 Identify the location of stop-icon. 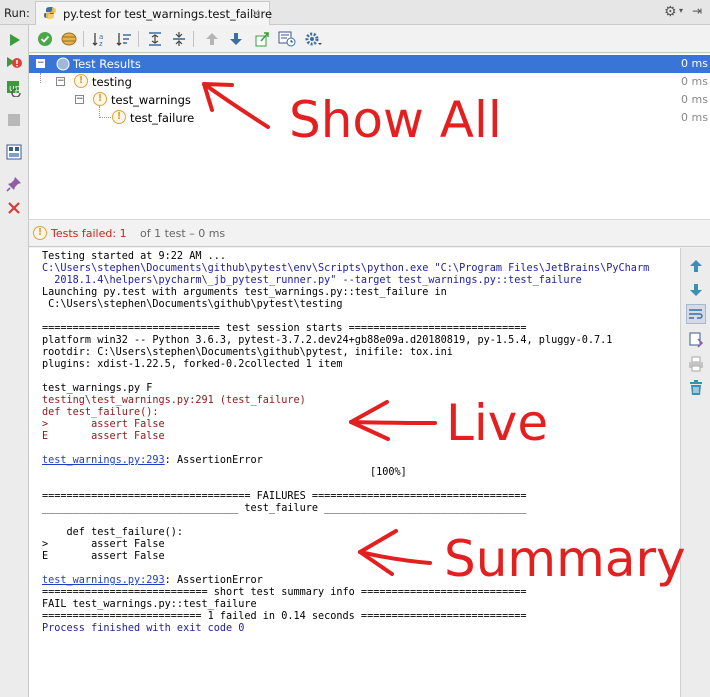
(14, 120).